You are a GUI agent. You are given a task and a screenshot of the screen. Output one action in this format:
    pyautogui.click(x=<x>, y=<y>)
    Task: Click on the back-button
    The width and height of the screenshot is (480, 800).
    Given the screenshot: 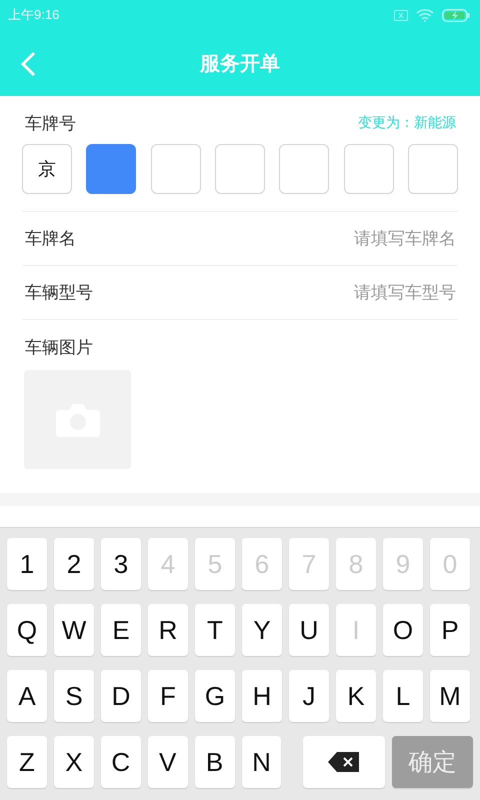 What is the action you would take?
    pyautogui.click(x=28, y=64)
    